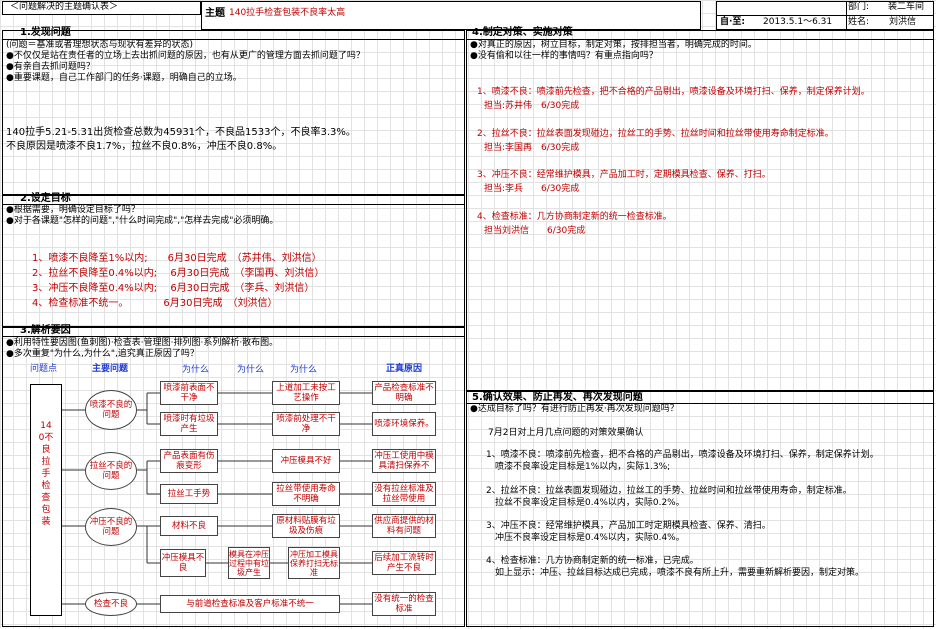 The width and height of the screenshot is (936, 629). What do you see at coordinates (46, 474) in the screenshot?
I see `problem-text: 140不良拉手检查包装` at bounding box center [46, 474].